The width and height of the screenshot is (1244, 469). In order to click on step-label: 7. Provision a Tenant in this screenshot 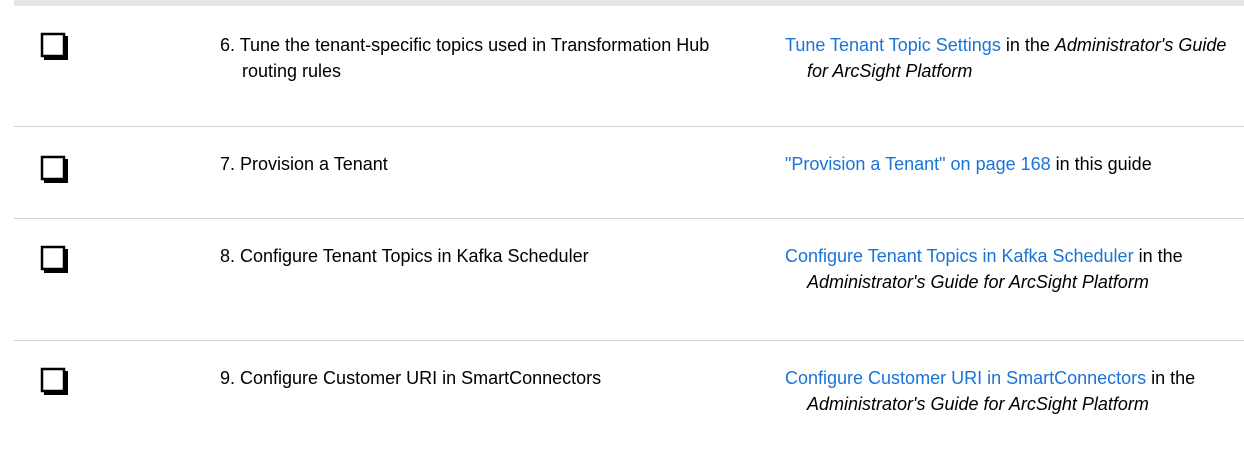, I will do `click(304, 164)`.